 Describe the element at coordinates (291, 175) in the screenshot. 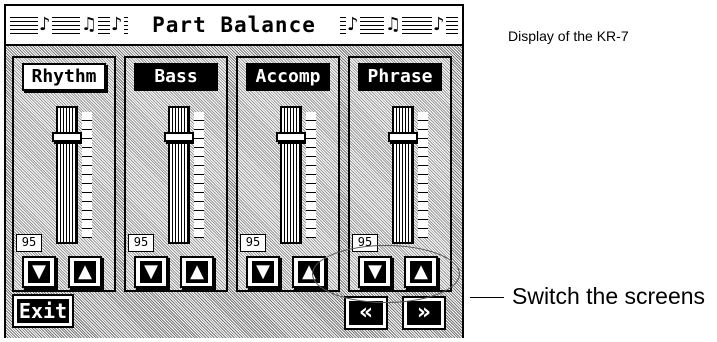

I see `volume-slider-accomp` at that location.